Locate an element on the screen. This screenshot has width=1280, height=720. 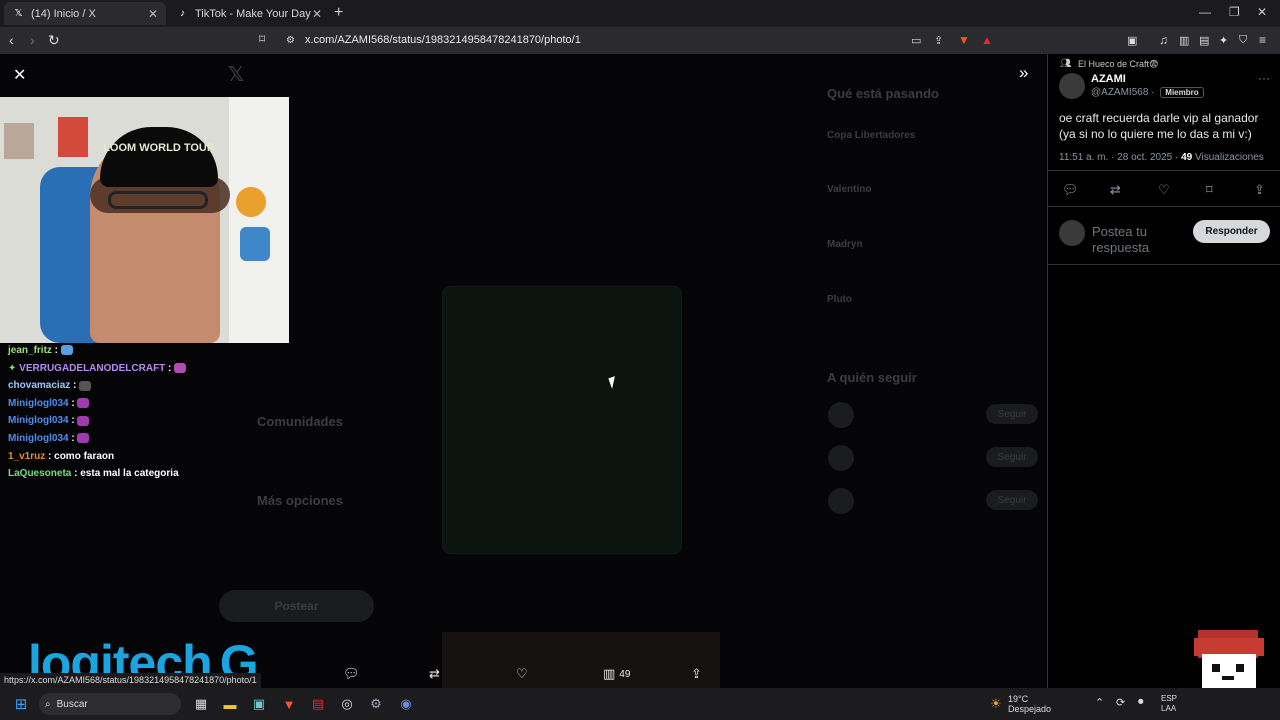
glasses is located at coordinates (158, 200).